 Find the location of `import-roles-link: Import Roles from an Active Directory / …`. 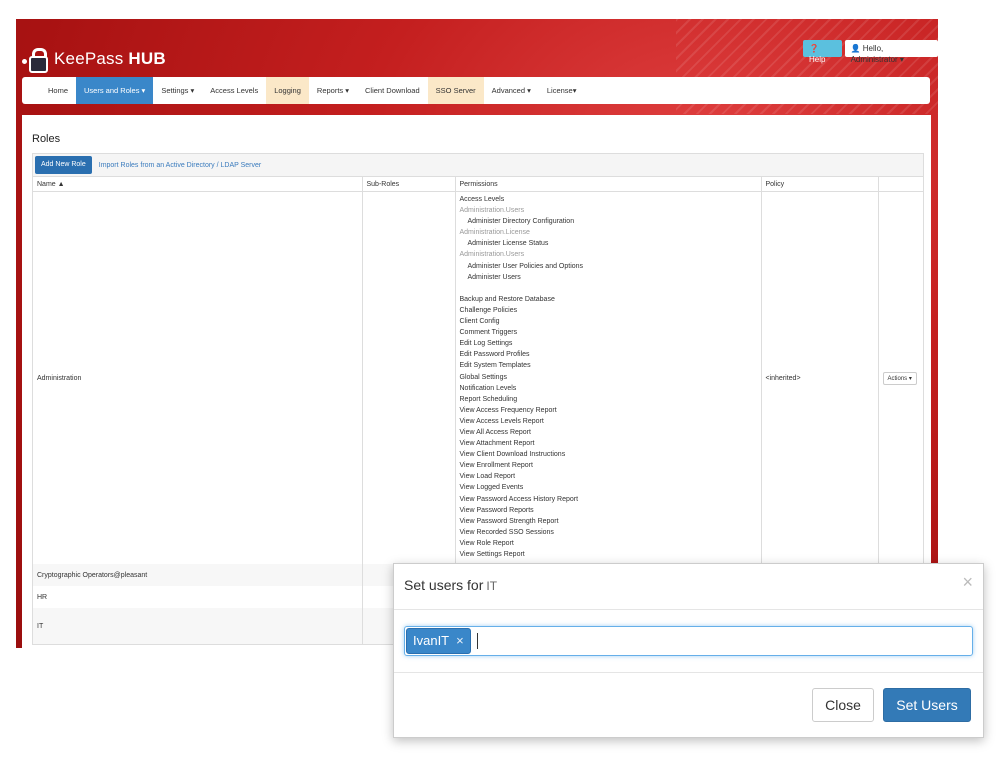

import-roles-link: Import Roles from an Active Directory / … is located at coordinates (180, 165).